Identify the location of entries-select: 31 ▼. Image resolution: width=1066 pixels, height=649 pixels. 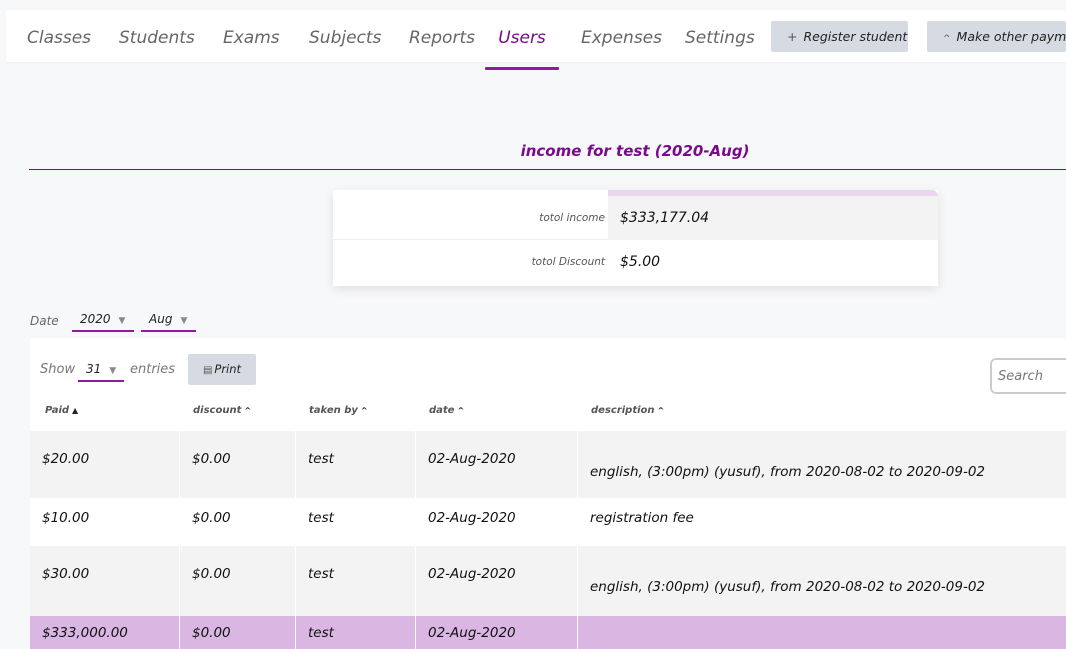
(101, 370).